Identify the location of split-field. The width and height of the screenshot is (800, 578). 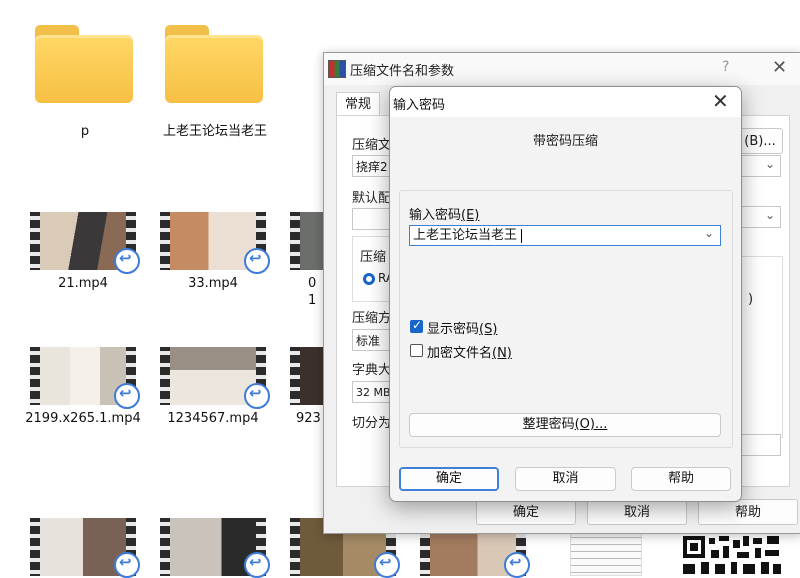
(759, 445).